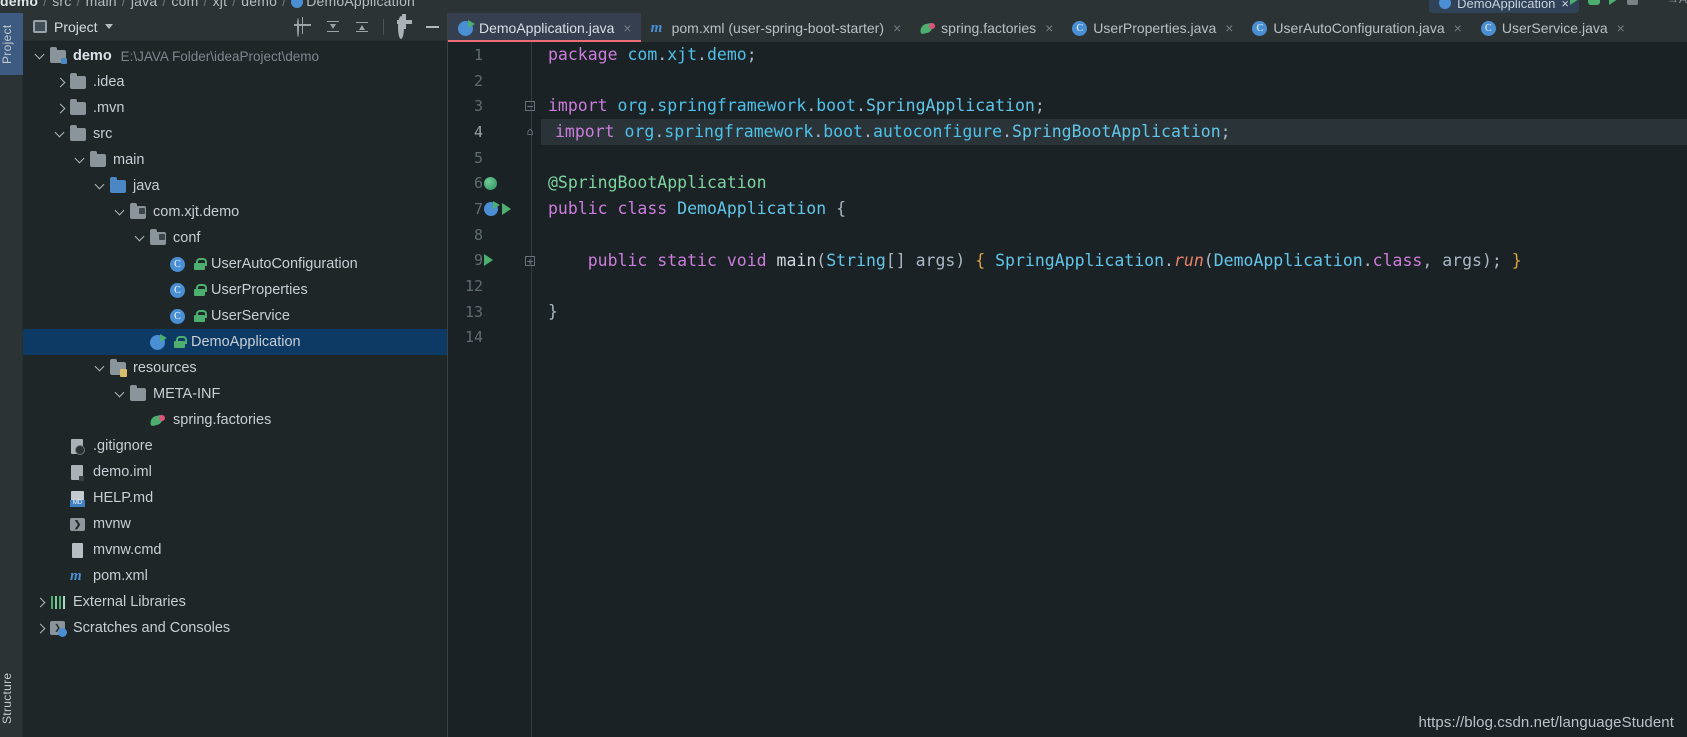 This screenshot has width=1687, height=737. I want to click on expand-all-icon, so click(333, 27).